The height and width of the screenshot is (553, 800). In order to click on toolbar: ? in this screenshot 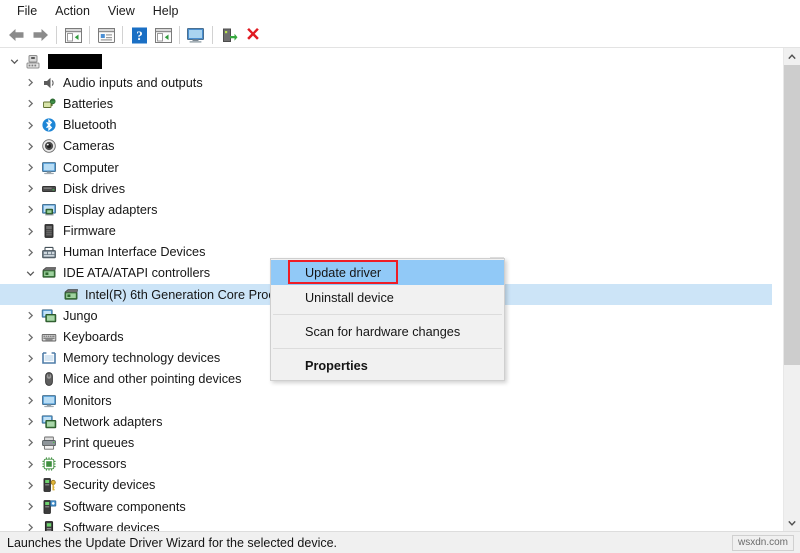, I will do `click(400, 35)`.